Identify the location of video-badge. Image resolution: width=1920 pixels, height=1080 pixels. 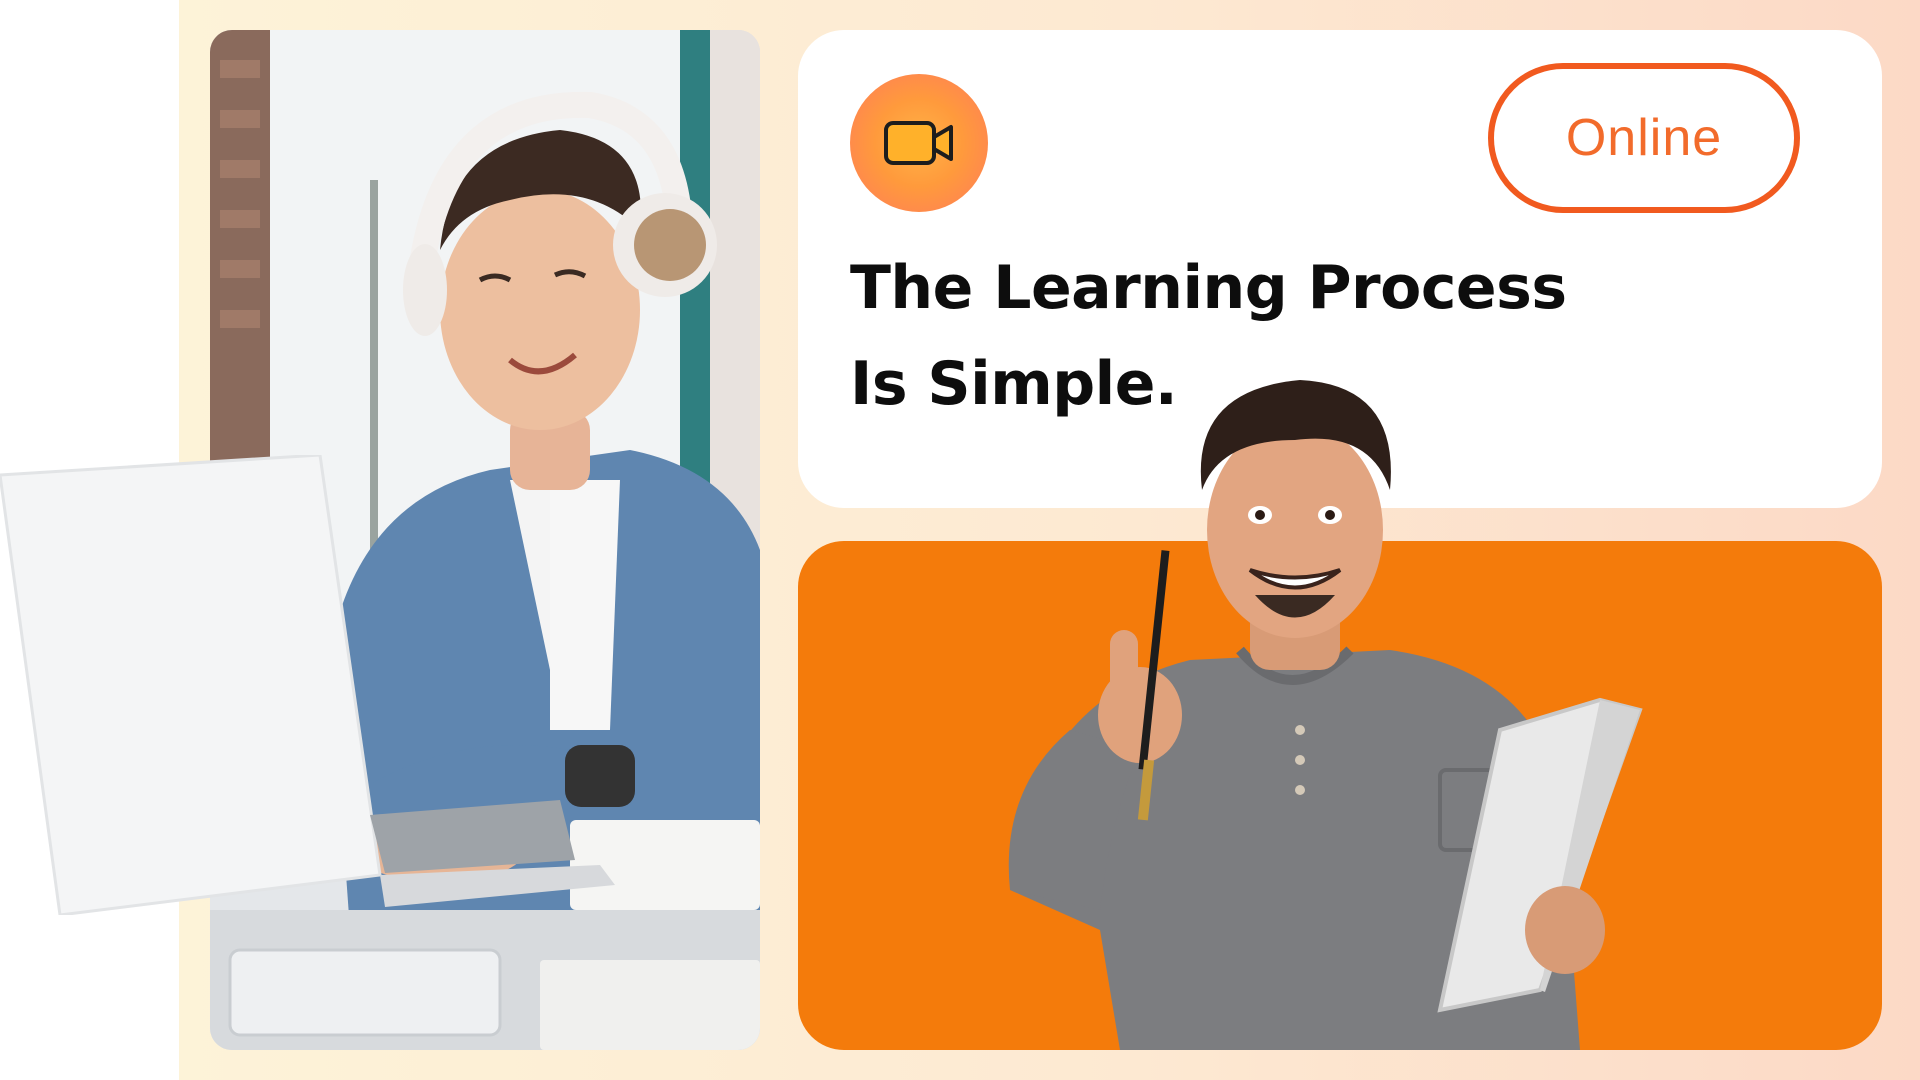
(919, 143).